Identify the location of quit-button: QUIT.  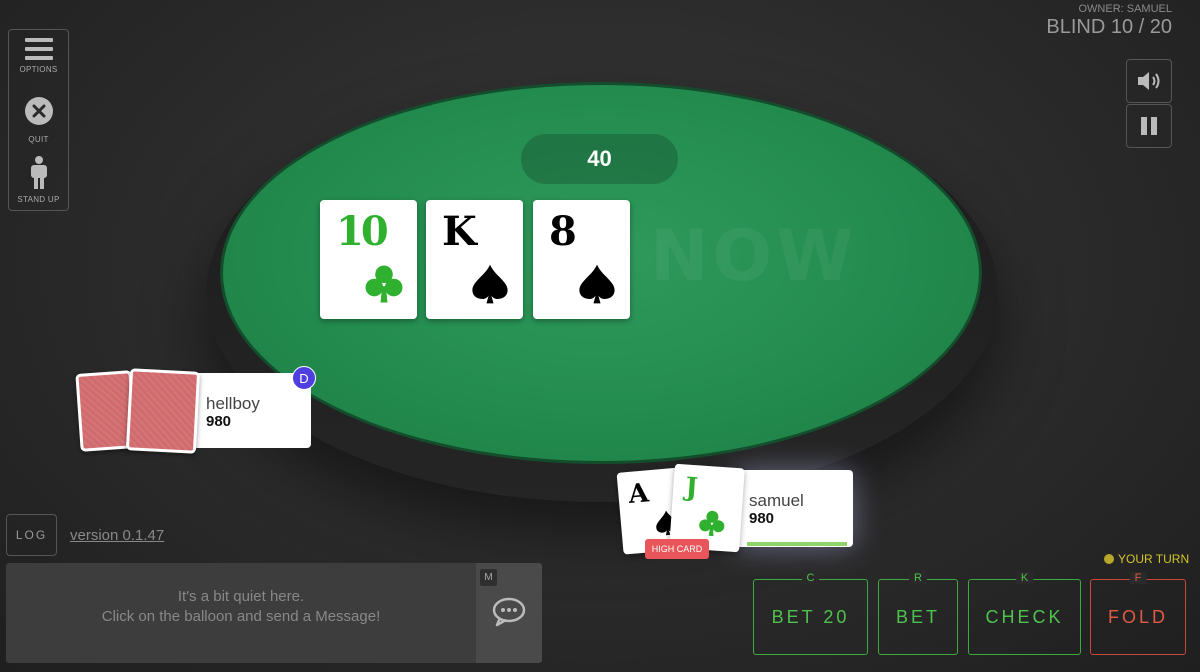
(38, 120).